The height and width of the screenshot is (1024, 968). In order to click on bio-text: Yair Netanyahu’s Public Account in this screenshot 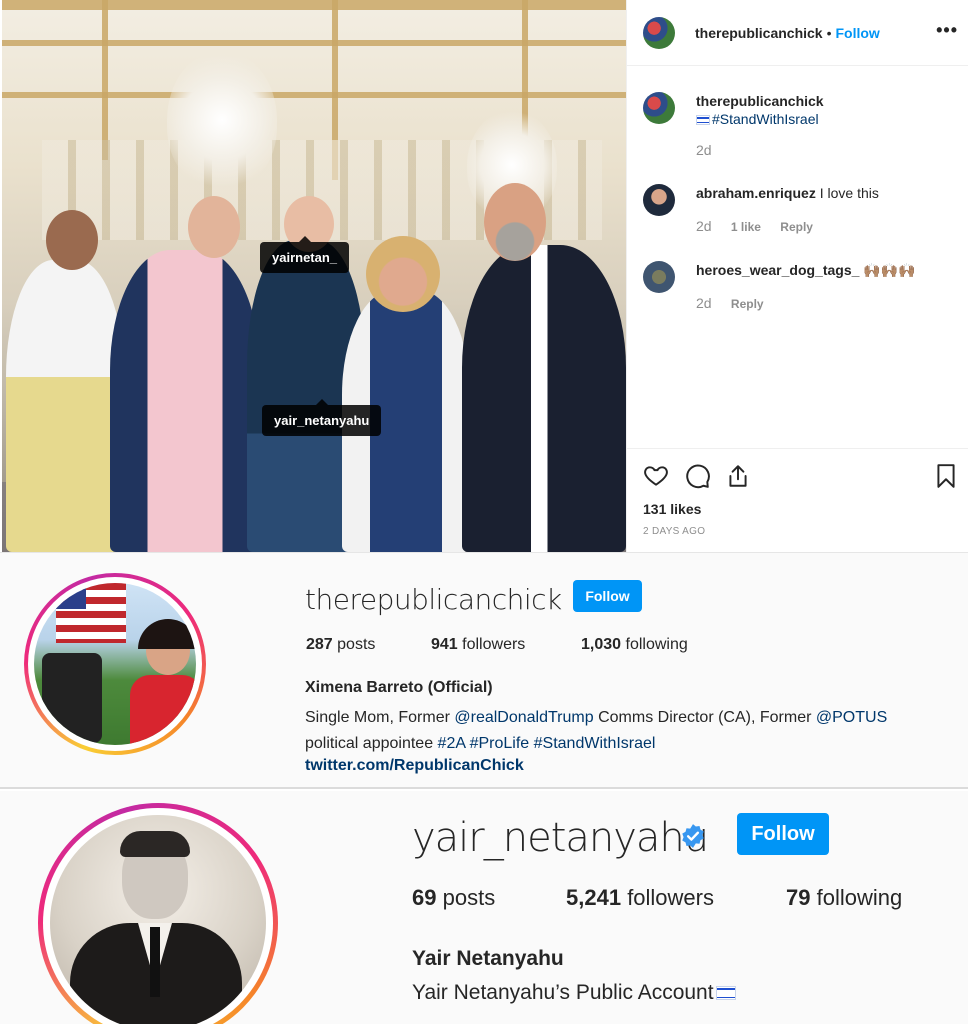, I will do `click(563, 992)`.